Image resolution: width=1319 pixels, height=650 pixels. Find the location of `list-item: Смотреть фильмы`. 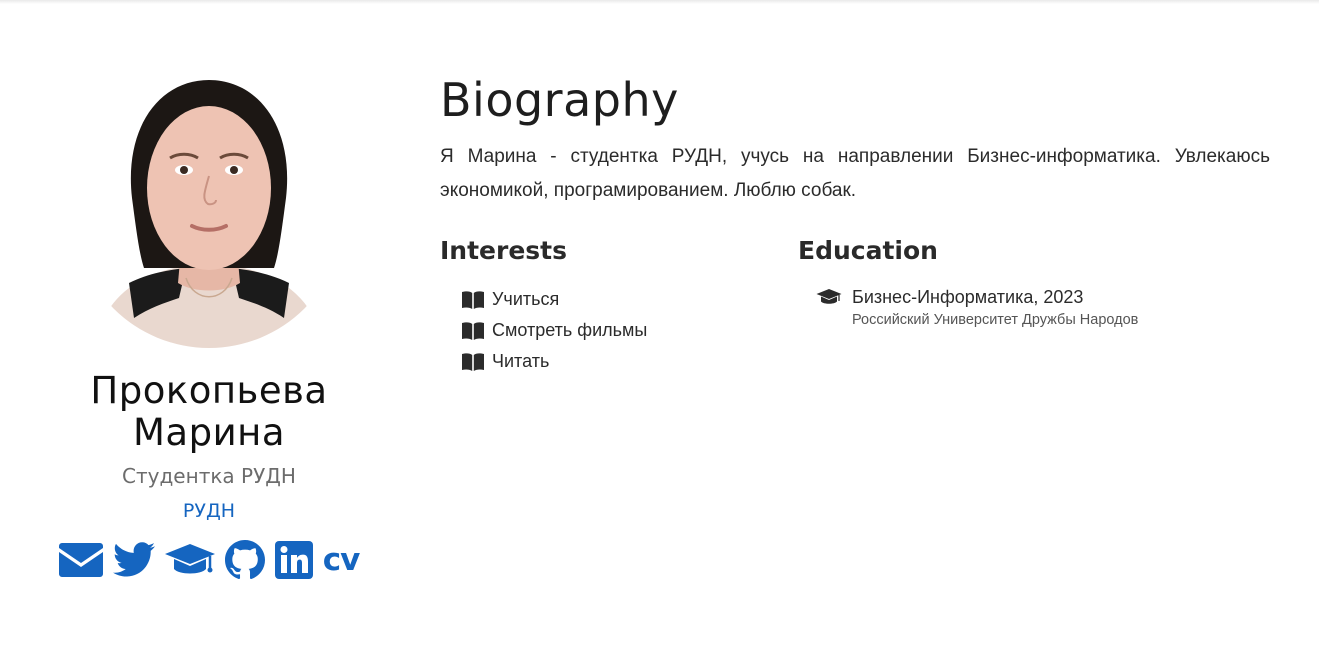

list-item: Смотреть фильмы is located at coordinates (630, 330).